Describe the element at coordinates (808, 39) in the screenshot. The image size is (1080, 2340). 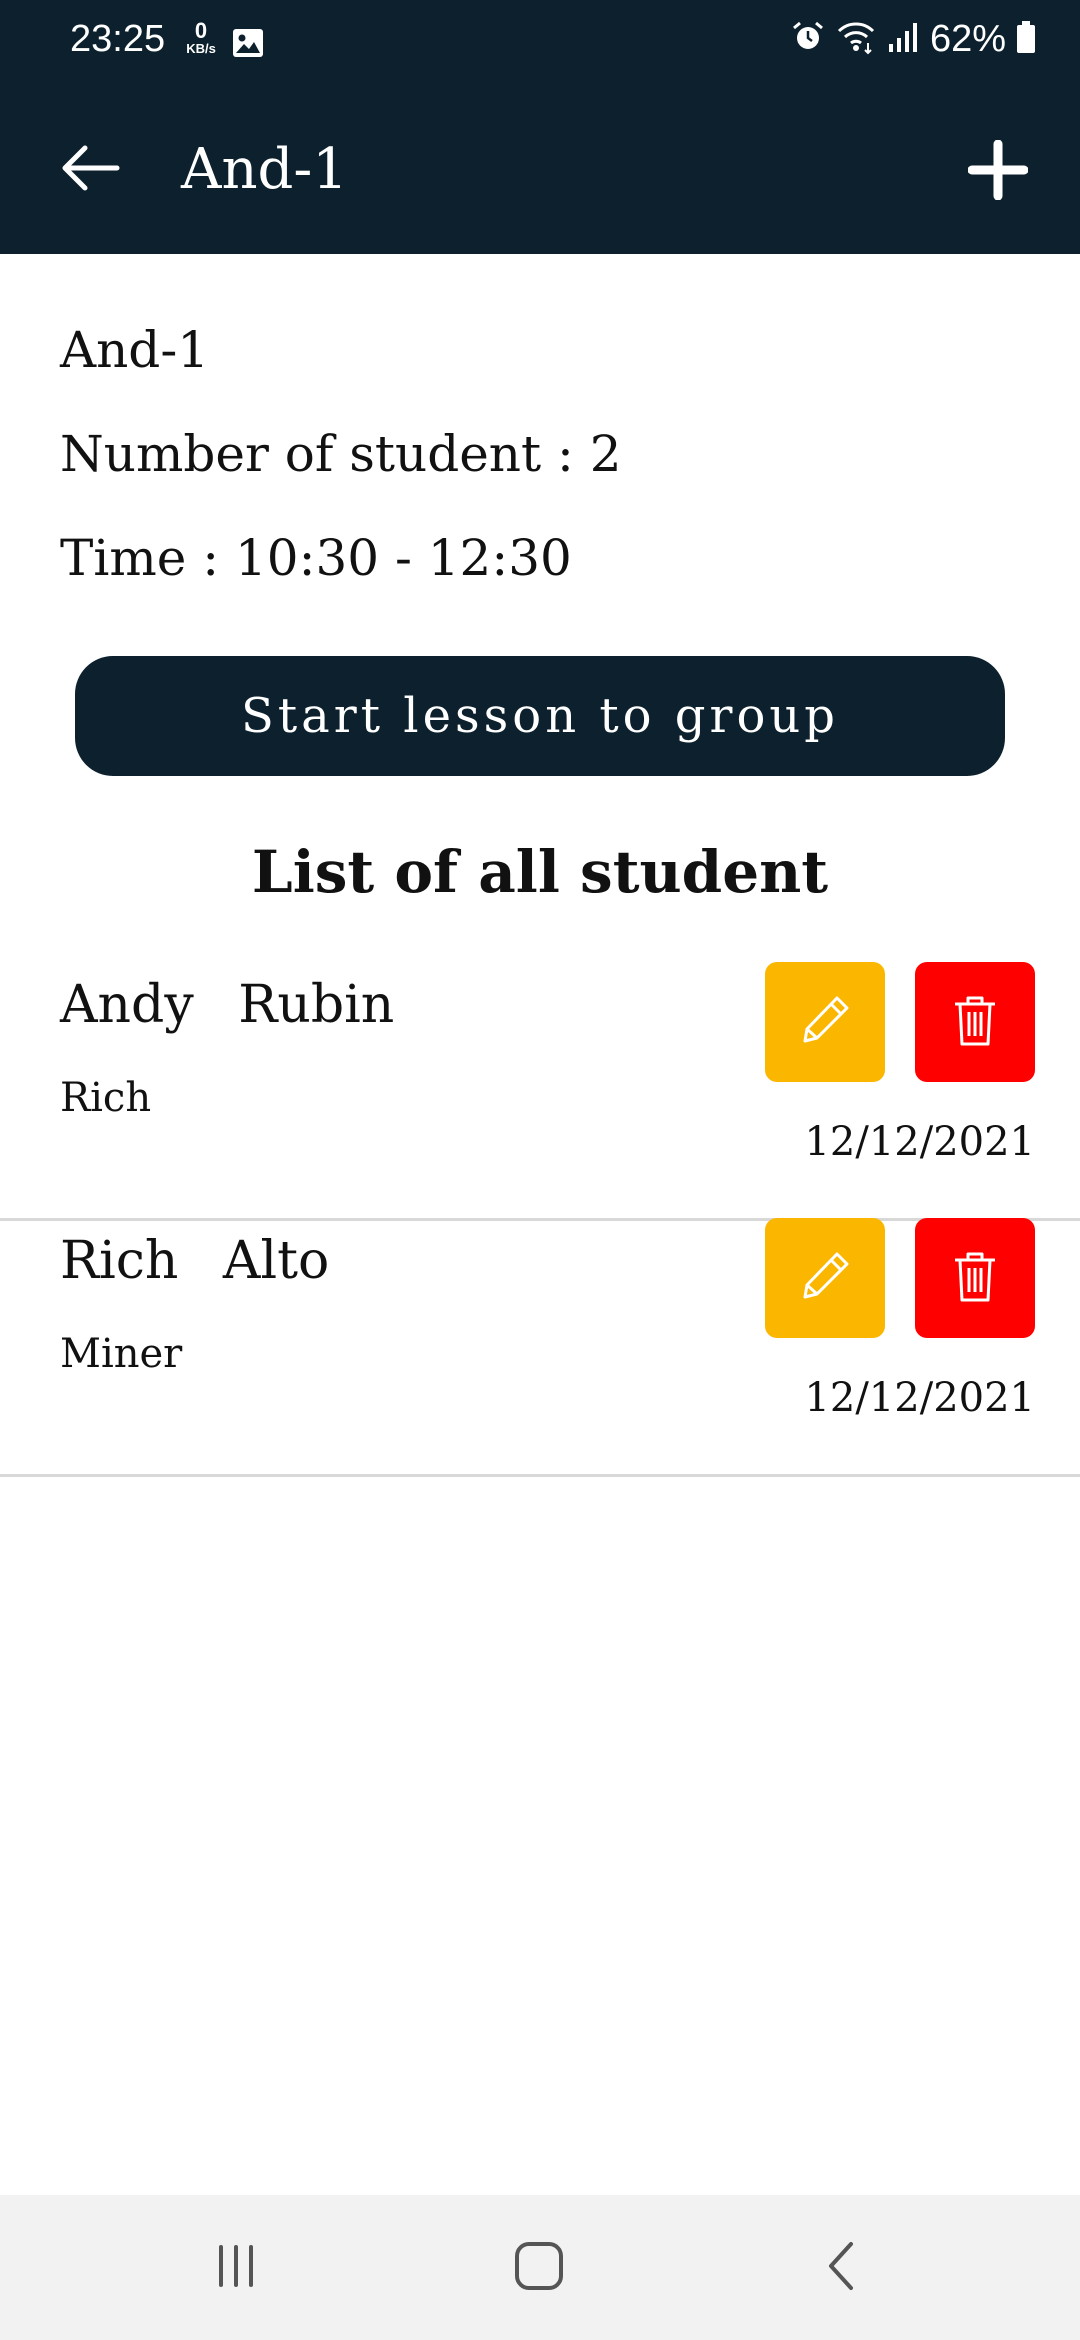
I see `alarm-icon` at that location.